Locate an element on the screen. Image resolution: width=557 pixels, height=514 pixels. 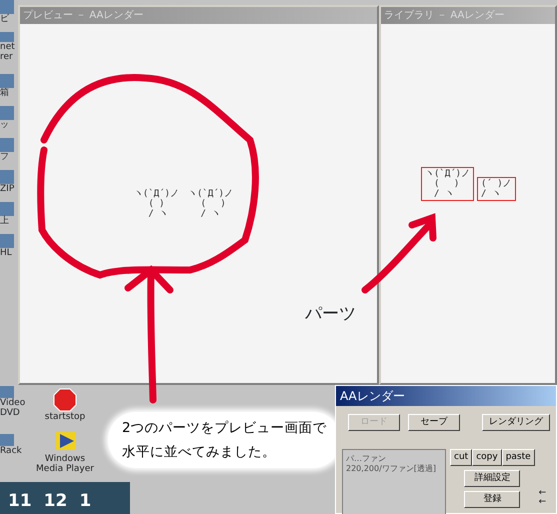
action-button: 詳細設定 is located at coordinates (492, 478).